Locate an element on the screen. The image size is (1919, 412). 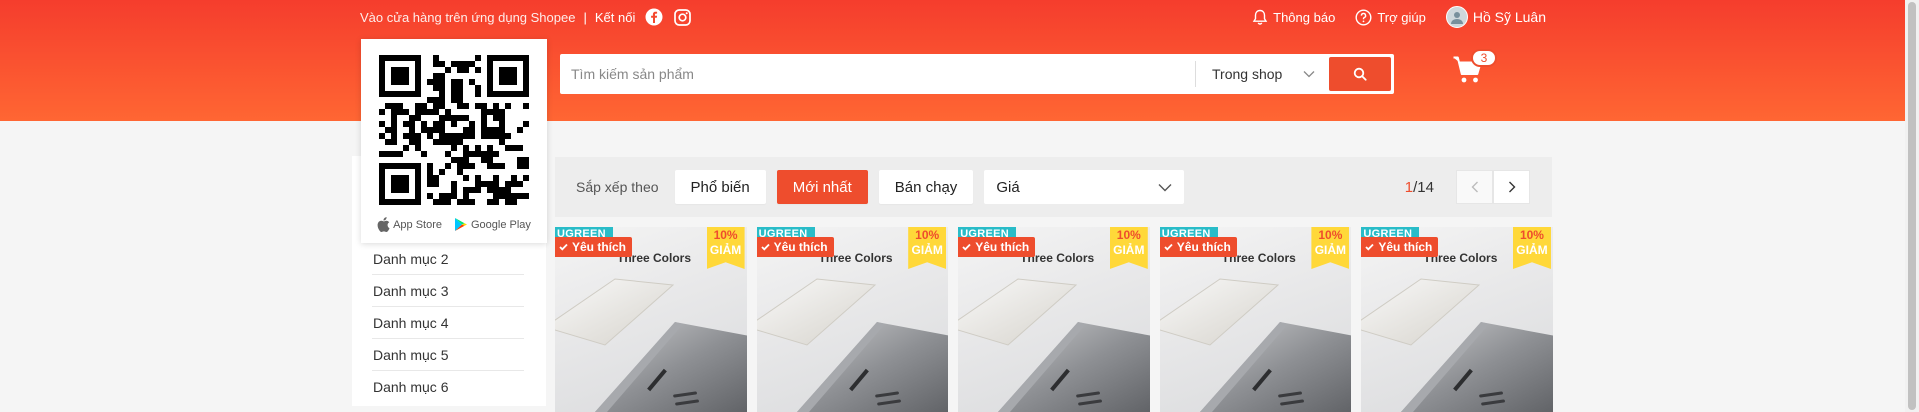
category-item: Danh mục 5 is located at coordinates (448, 355).